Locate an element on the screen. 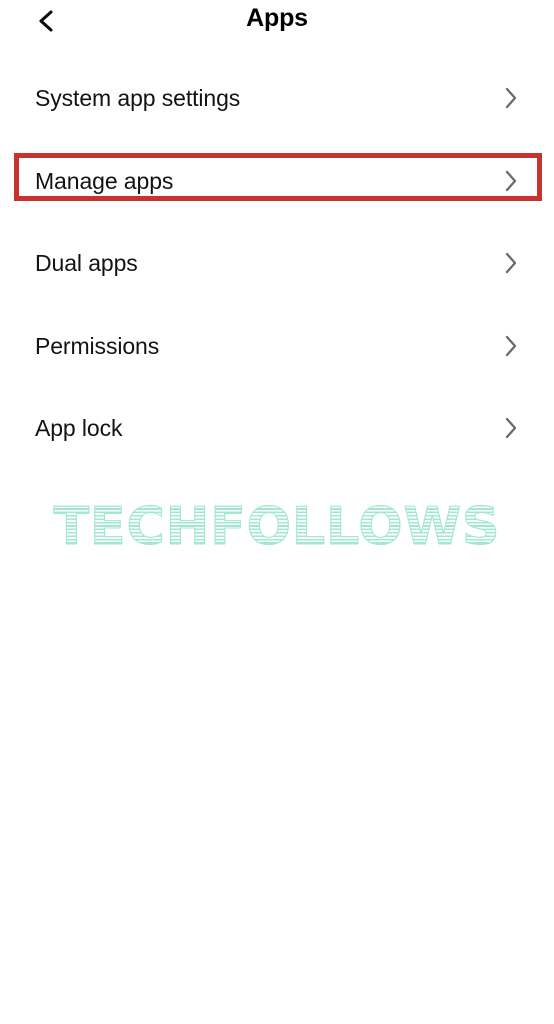  list-item-label: Dual apps is located at coordinates (86, 263).